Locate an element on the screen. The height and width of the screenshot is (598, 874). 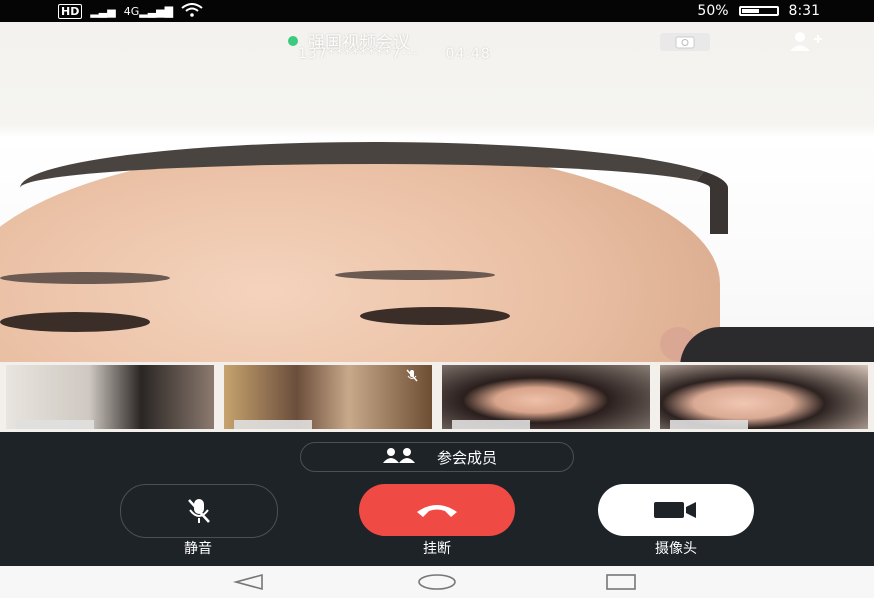
members-label: 参会成员 is located at coordinates (466, 457).